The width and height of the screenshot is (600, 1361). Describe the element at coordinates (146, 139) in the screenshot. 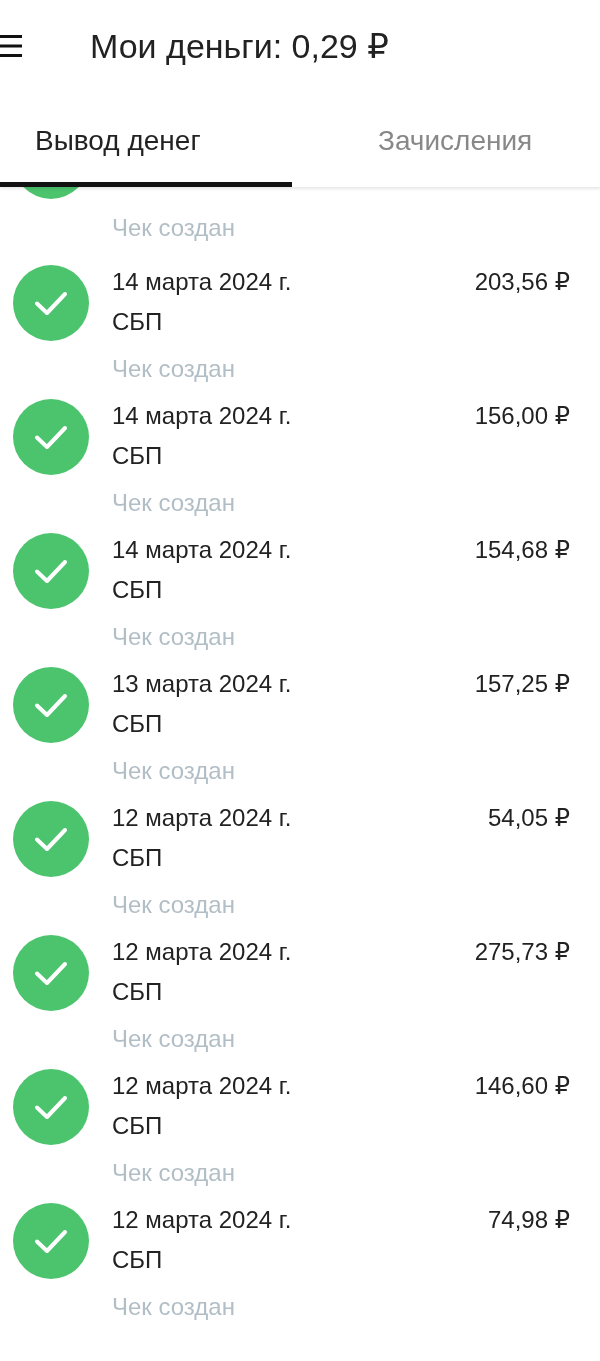

I see `tab: Вывод денег` at that location.